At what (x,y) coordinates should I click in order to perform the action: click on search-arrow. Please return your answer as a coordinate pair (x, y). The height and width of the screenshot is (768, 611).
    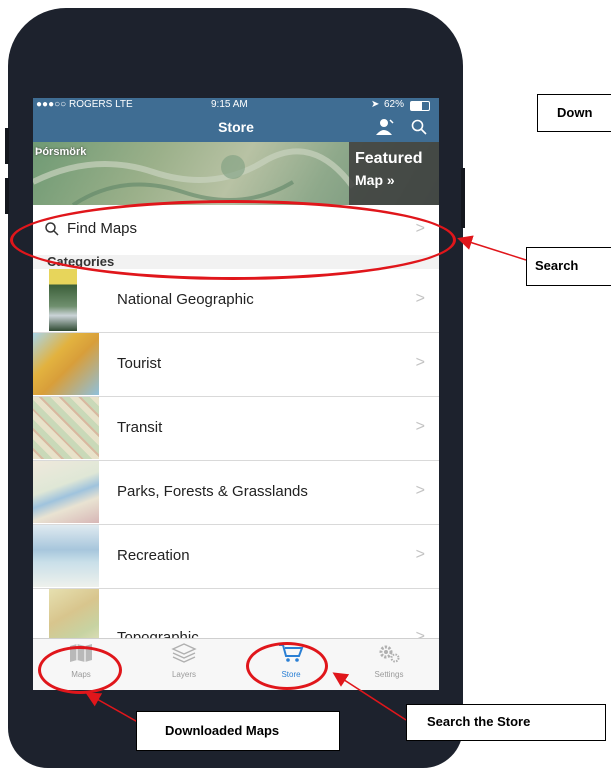
    Looking at the image, I should click on (492, 248).